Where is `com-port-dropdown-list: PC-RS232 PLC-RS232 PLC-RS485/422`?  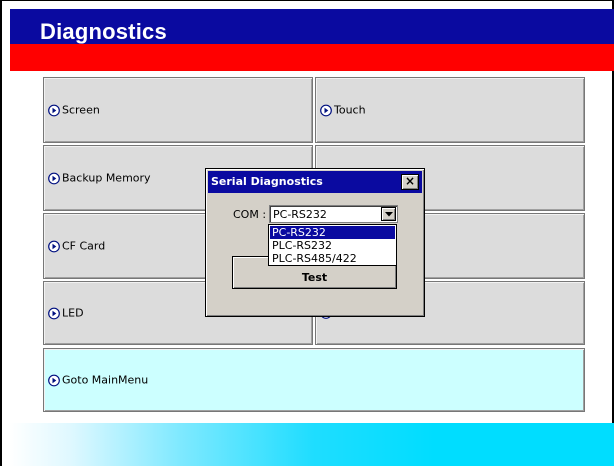 com-port-dropdown-list: PC-RS232 PLC-RS232 PLC-RS485/422 is located at coordinates (332, 245).